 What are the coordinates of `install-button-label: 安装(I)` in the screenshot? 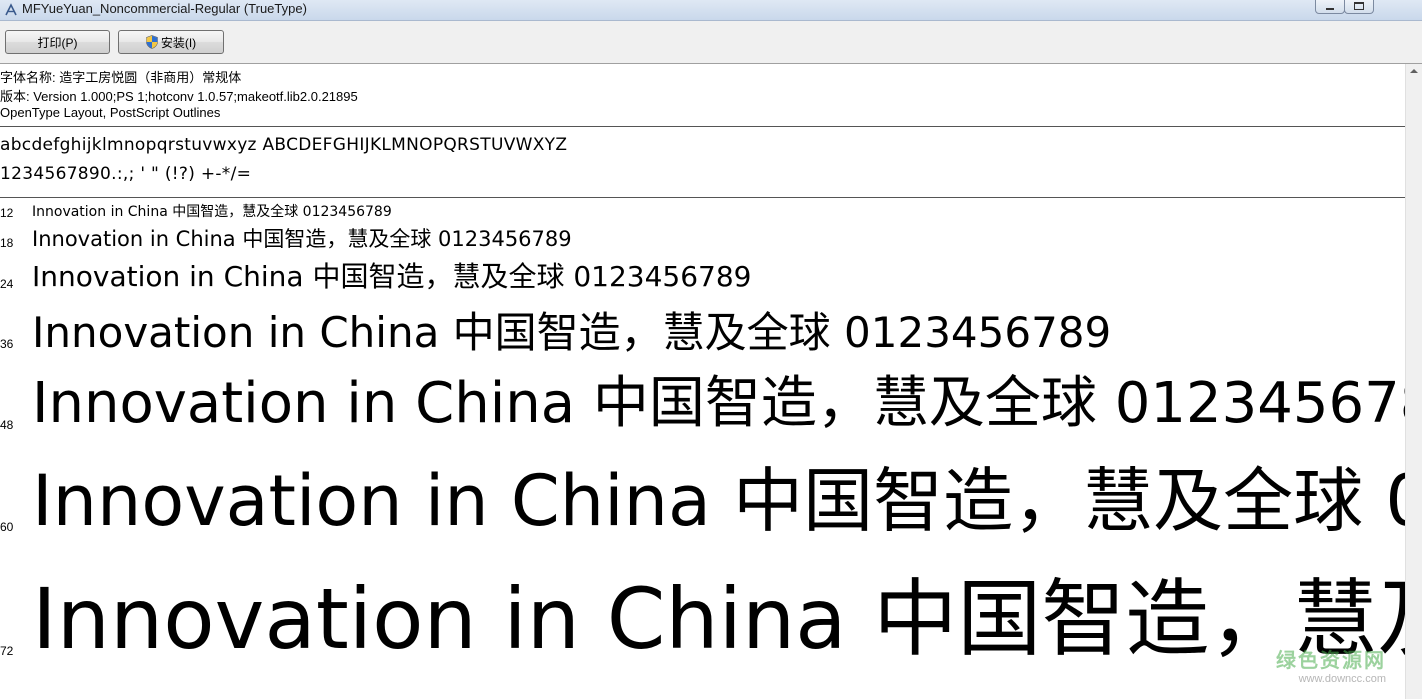 It's located at (178, 42).